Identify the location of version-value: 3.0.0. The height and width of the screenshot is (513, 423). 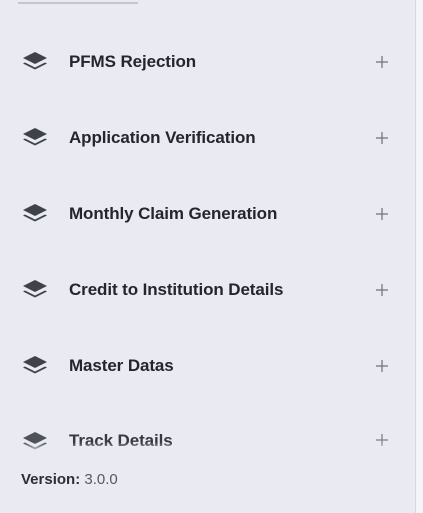
(101, 479).